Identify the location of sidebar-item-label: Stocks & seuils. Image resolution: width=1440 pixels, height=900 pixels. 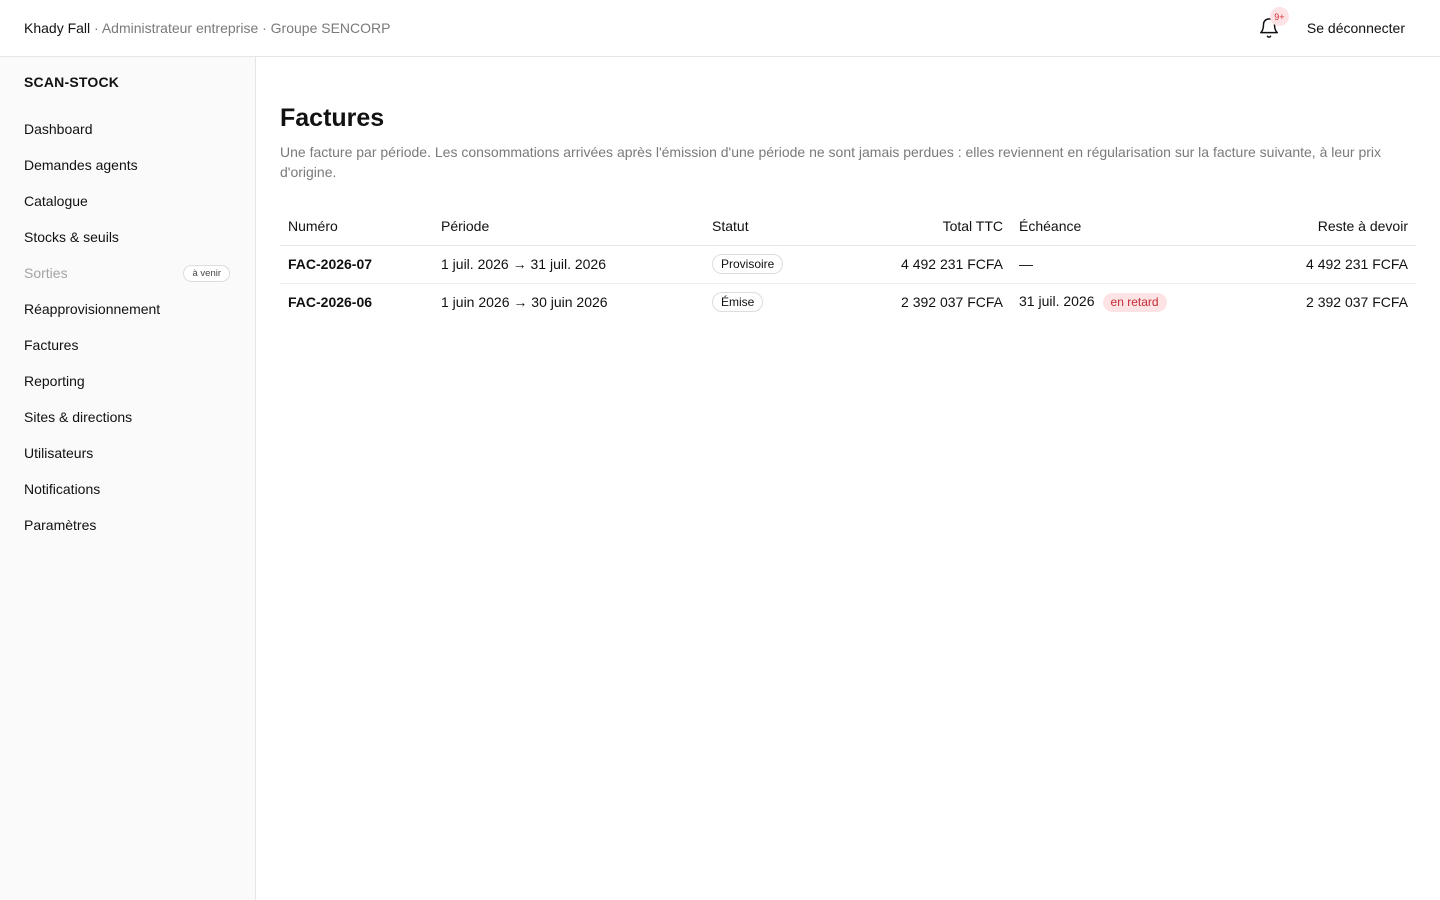
(71, 237).